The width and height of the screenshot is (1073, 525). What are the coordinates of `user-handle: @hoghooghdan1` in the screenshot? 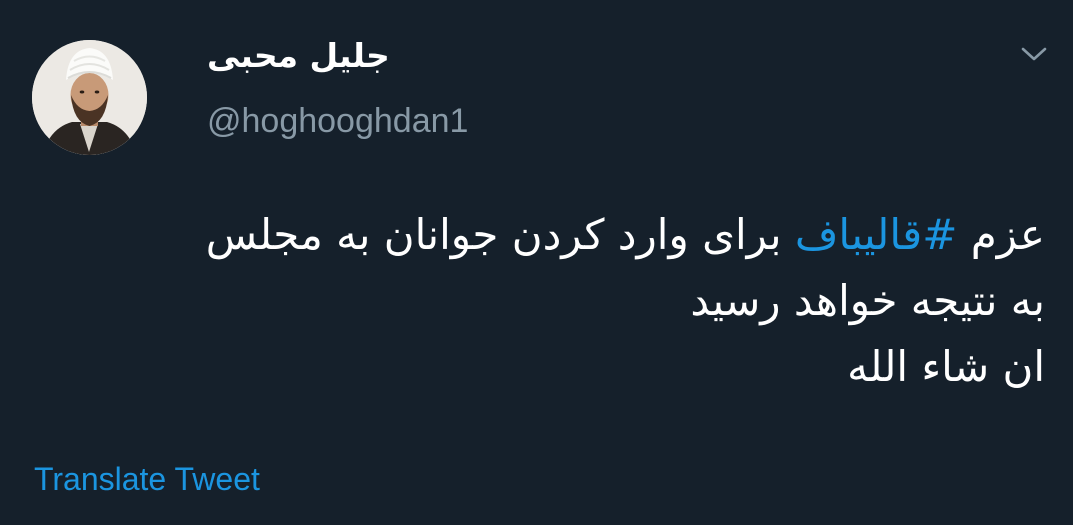 It's located at (337, 121).